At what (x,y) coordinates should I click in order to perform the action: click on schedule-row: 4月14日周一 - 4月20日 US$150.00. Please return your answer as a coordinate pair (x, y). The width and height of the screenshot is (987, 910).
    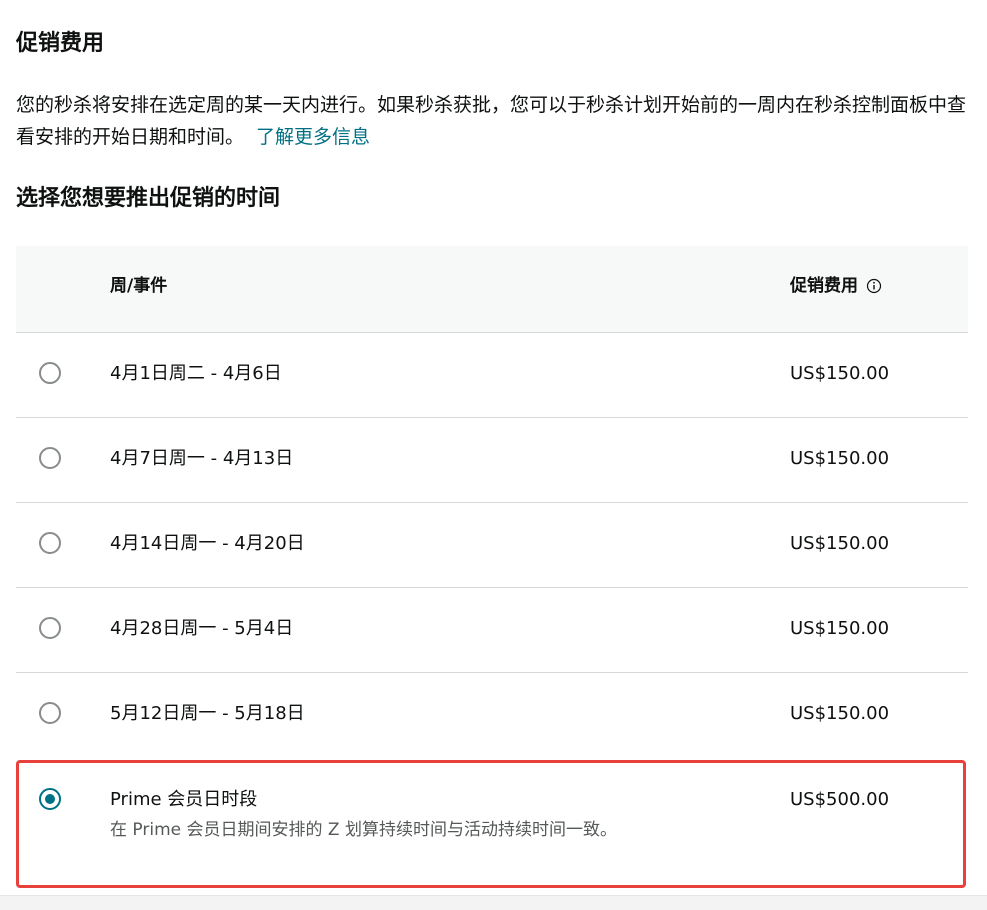
    Looking at the image, I should click on (492, 545).